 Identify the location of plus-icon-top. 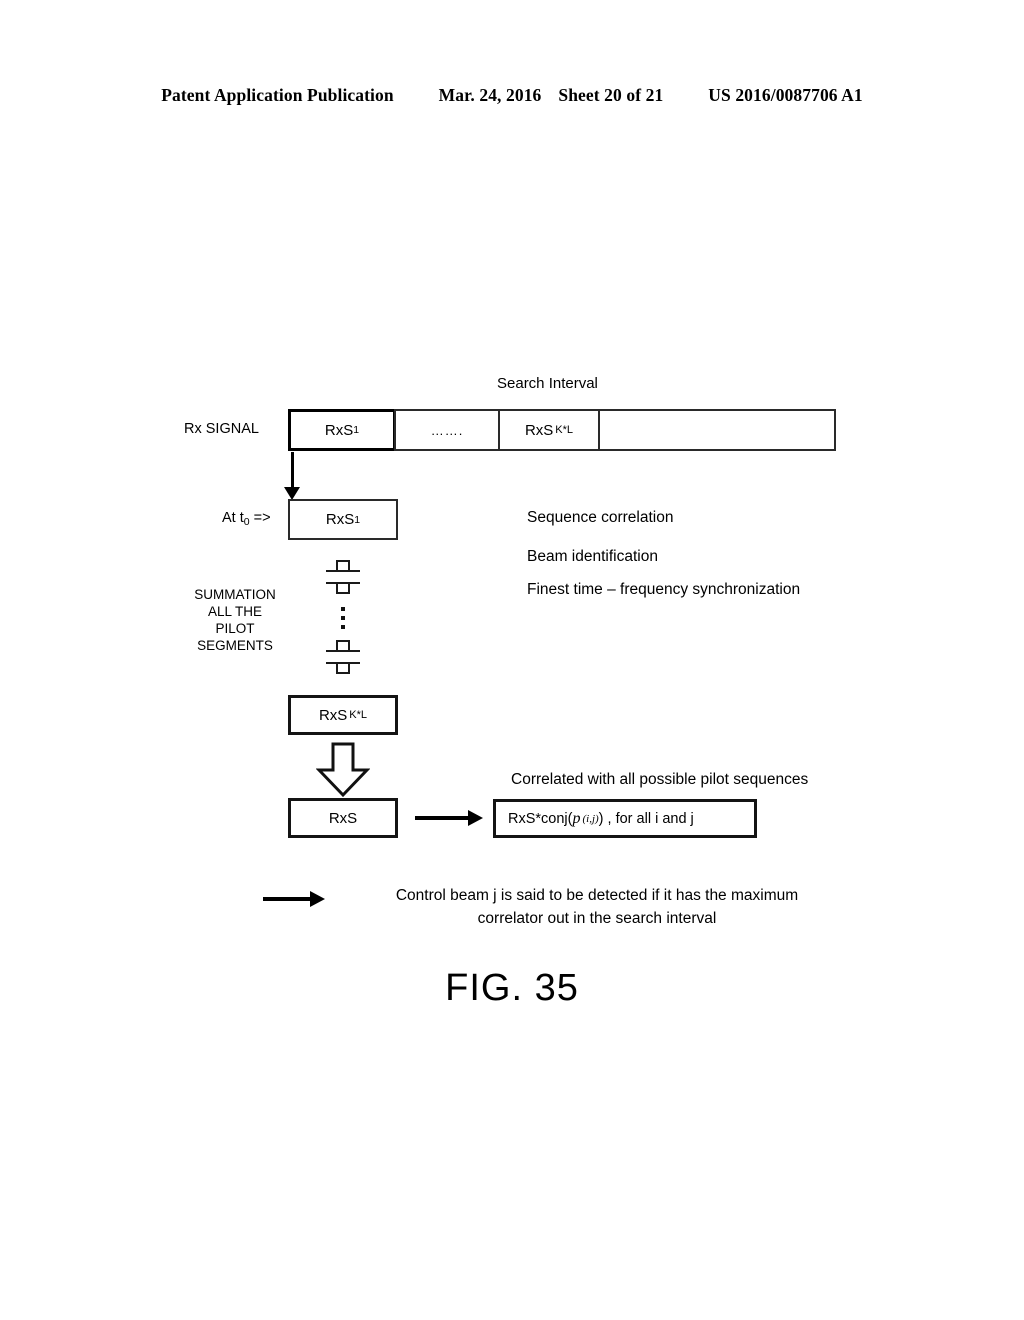
(343, 577).